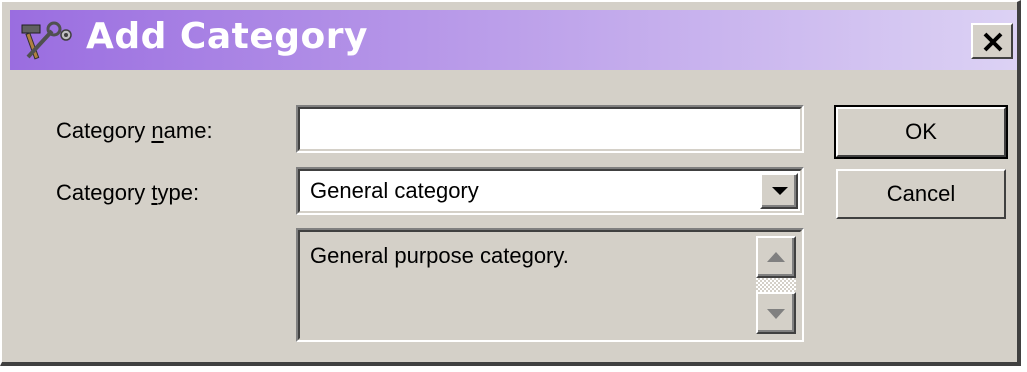 This screenshot has height=372, width=1027. I want to click on category-type-label: Category type:, so click(127, 193).